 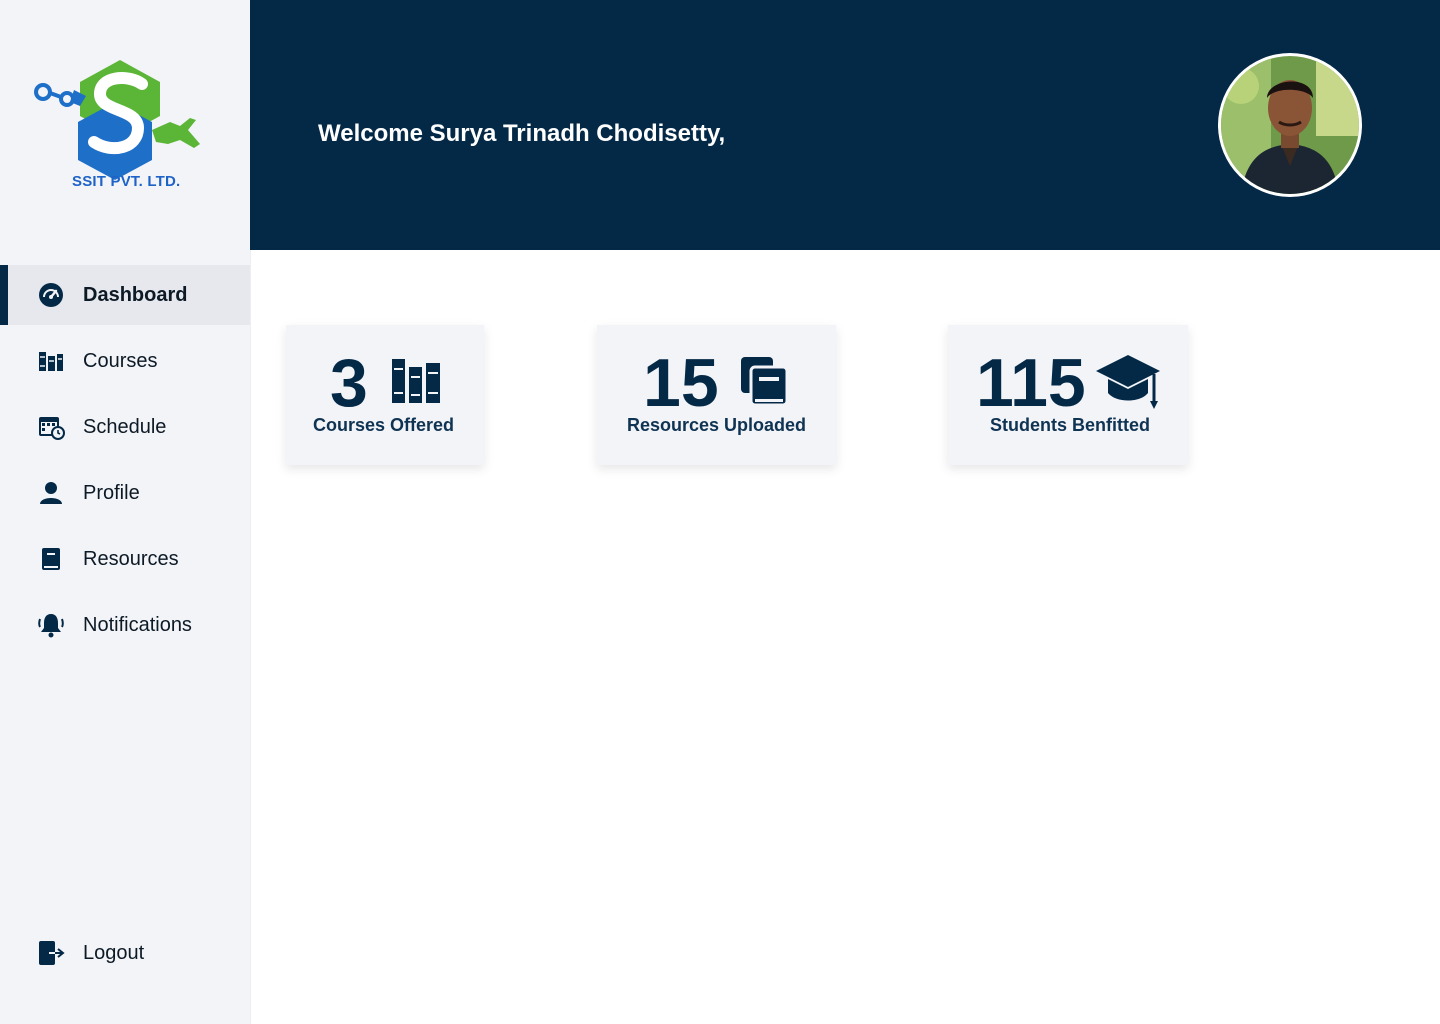 I want to click on sidebar-item-label: Schedule, so click(x=125, y=426).